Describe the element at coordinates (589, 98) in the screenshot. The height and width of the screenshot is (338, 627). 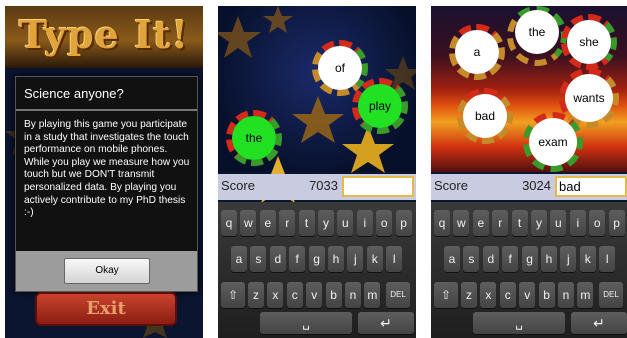
I see `word-bubble-wants: wants` at that location.